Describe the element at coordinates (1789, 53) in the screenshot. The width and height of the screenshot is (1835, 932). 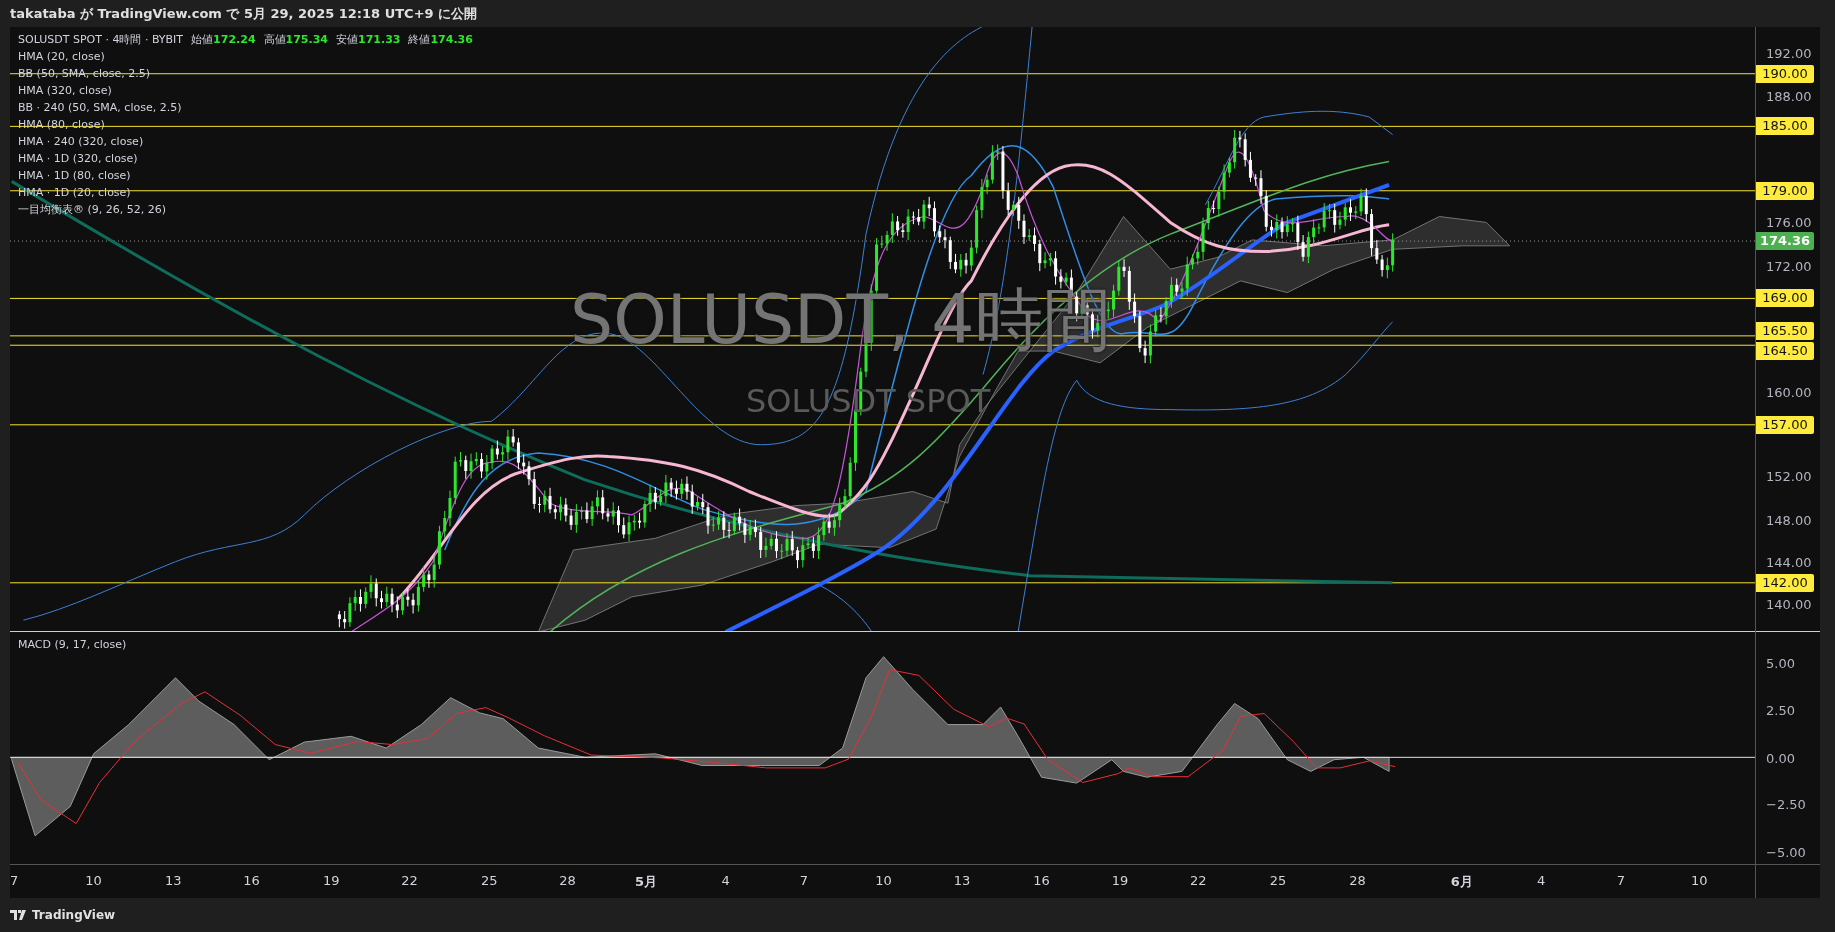
I see `price-axis-label: 192.00` at that location.